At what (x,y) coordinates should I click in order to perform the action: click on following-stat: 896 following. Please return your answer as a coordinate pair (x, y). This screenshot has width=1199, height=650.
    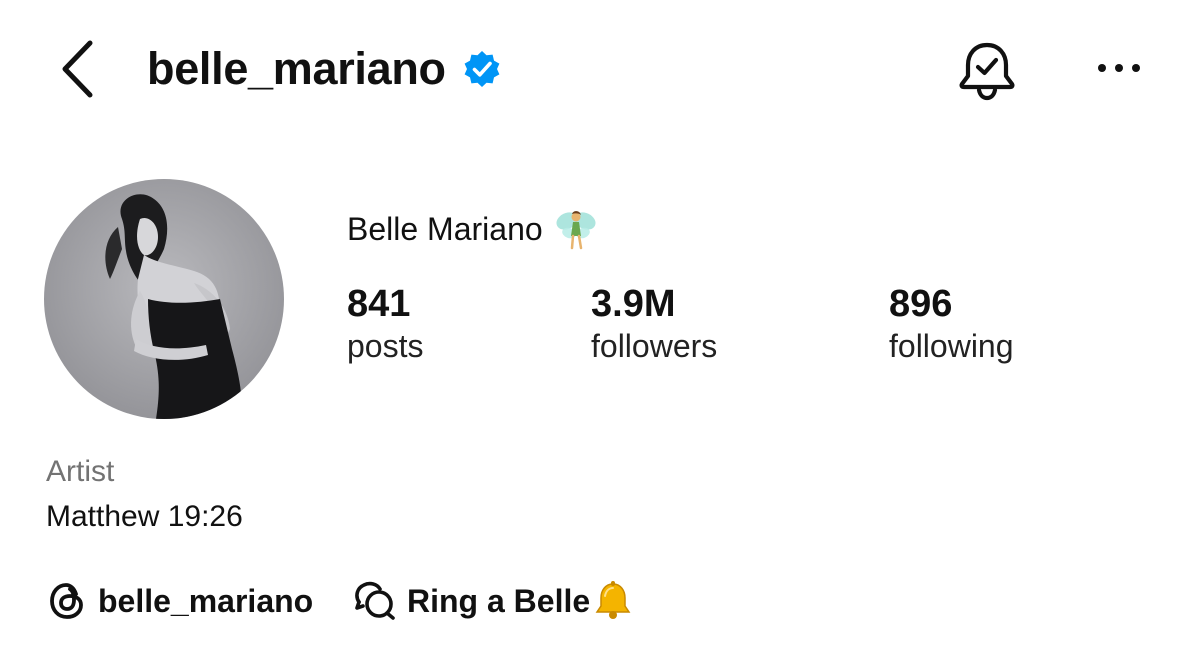
    Looking at the image, I should click on (951, 324).